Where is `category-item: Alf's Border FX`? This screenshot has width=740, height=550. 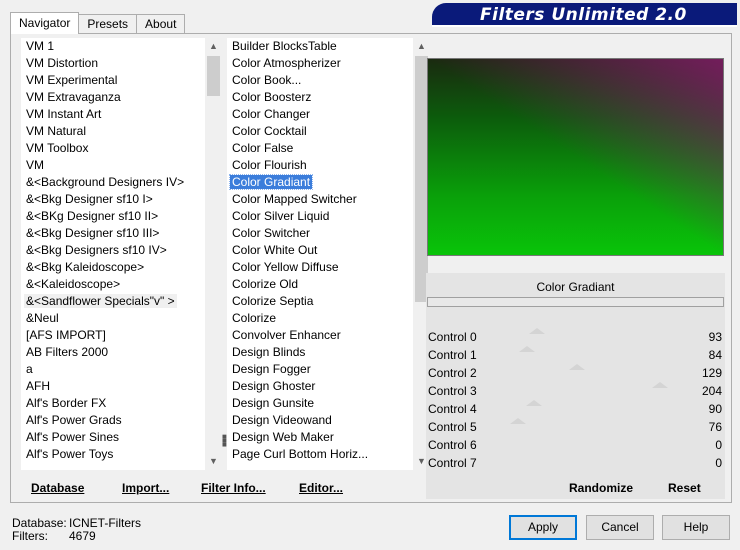 category-item: Alf's Border FX is located at coordinates (113, 403).